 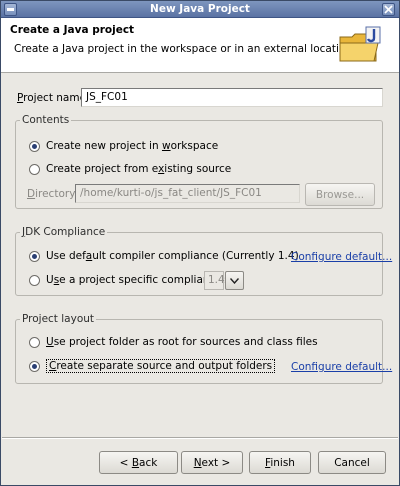 I want to click on java-project-folder-icon, so click(x=360, y=44).